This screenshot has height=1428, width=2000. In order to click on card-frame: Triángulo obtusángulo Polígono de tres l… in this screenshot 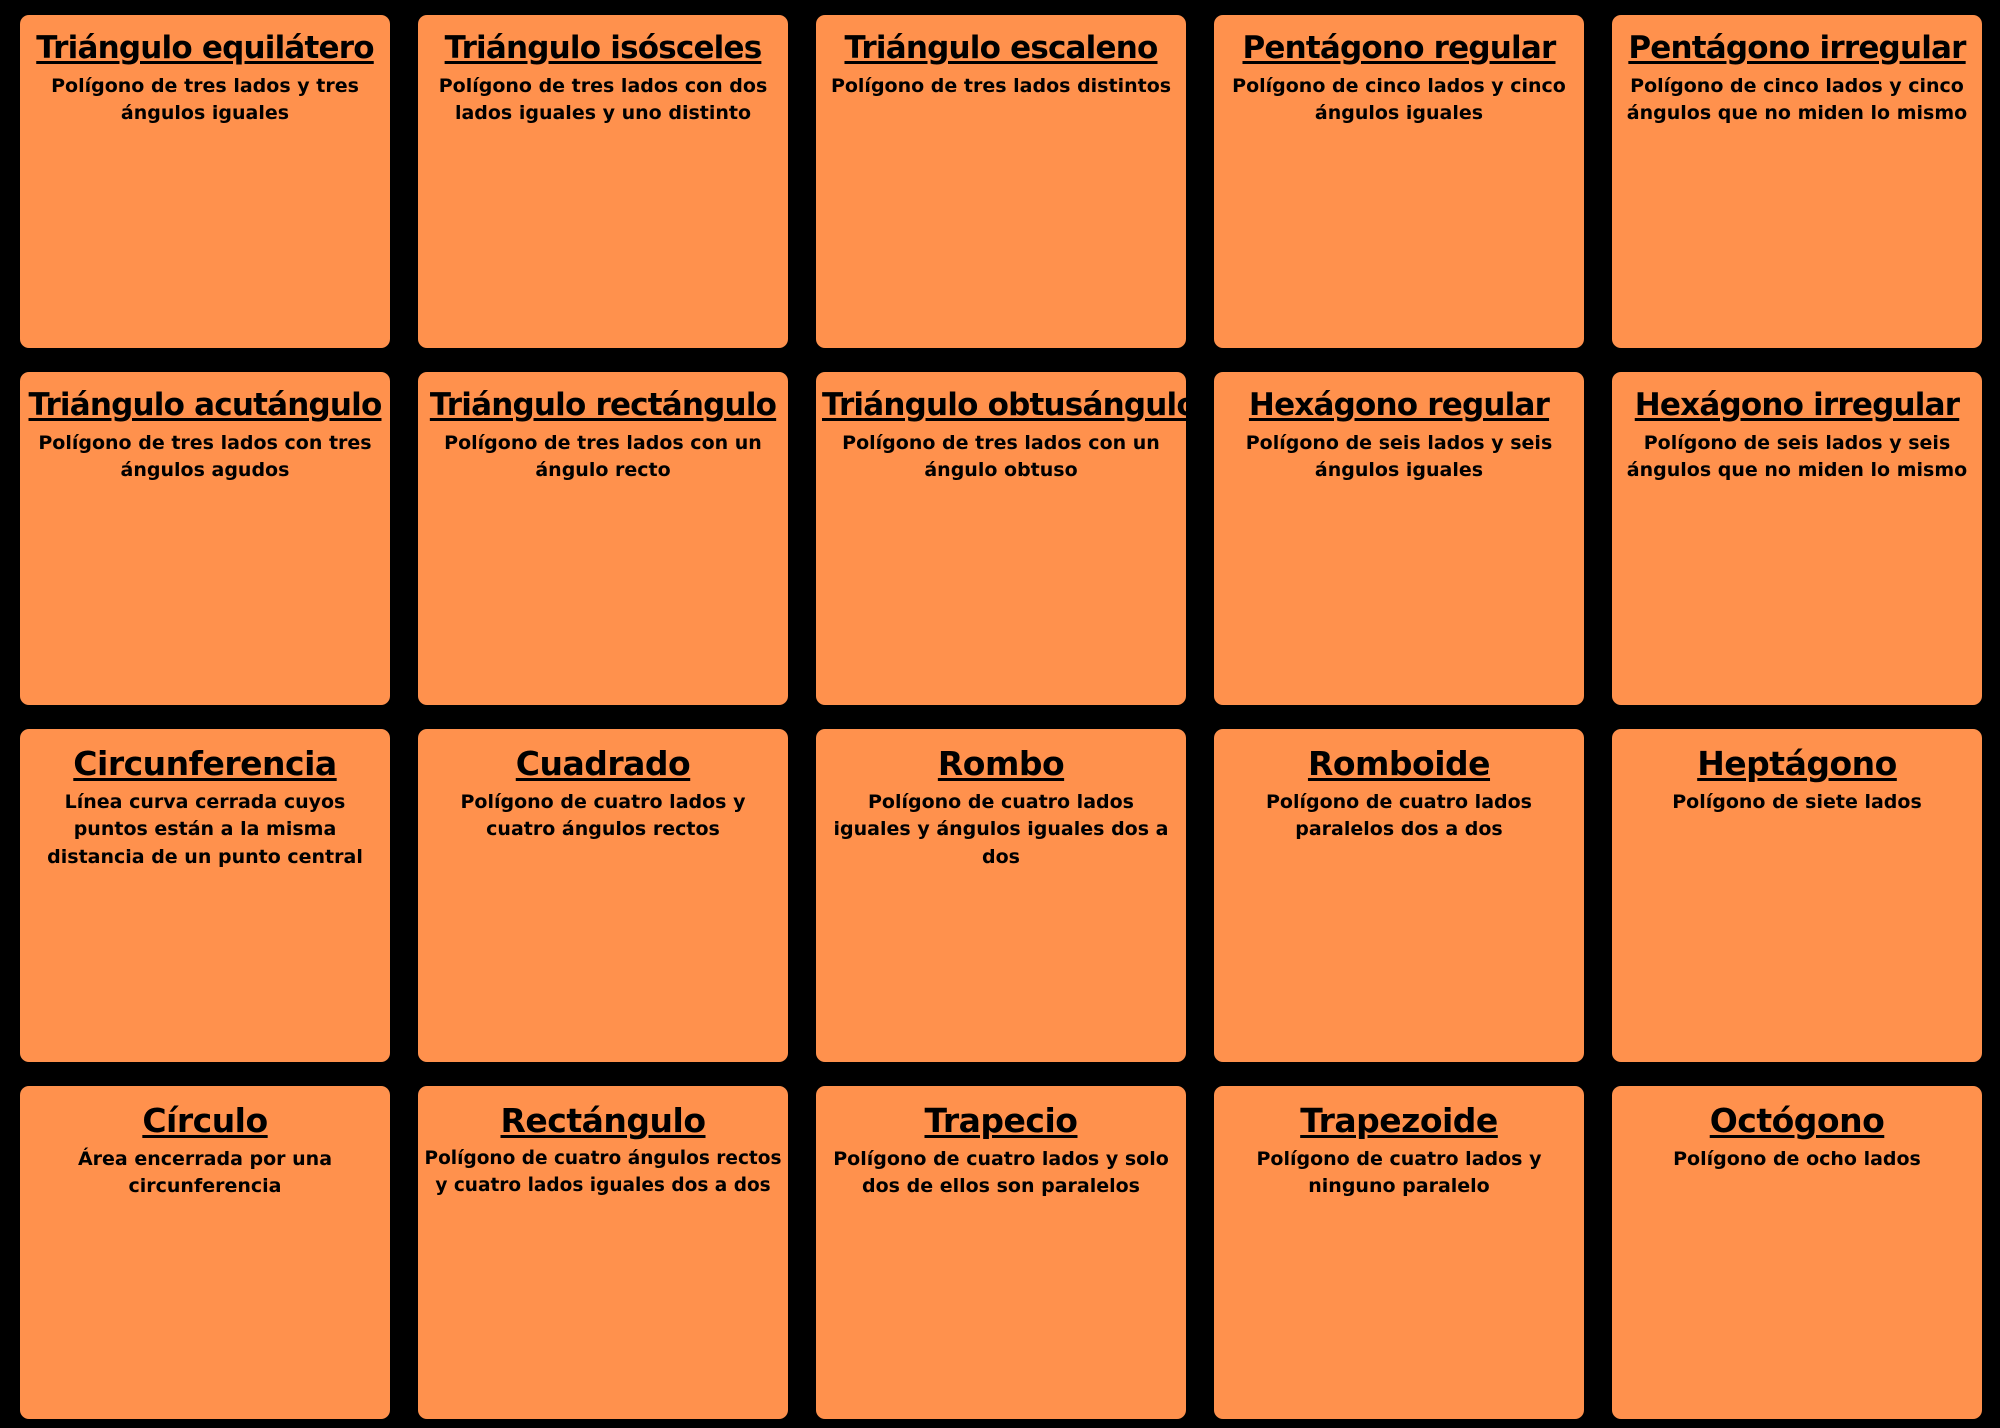, I will do `click(997, 535)`.